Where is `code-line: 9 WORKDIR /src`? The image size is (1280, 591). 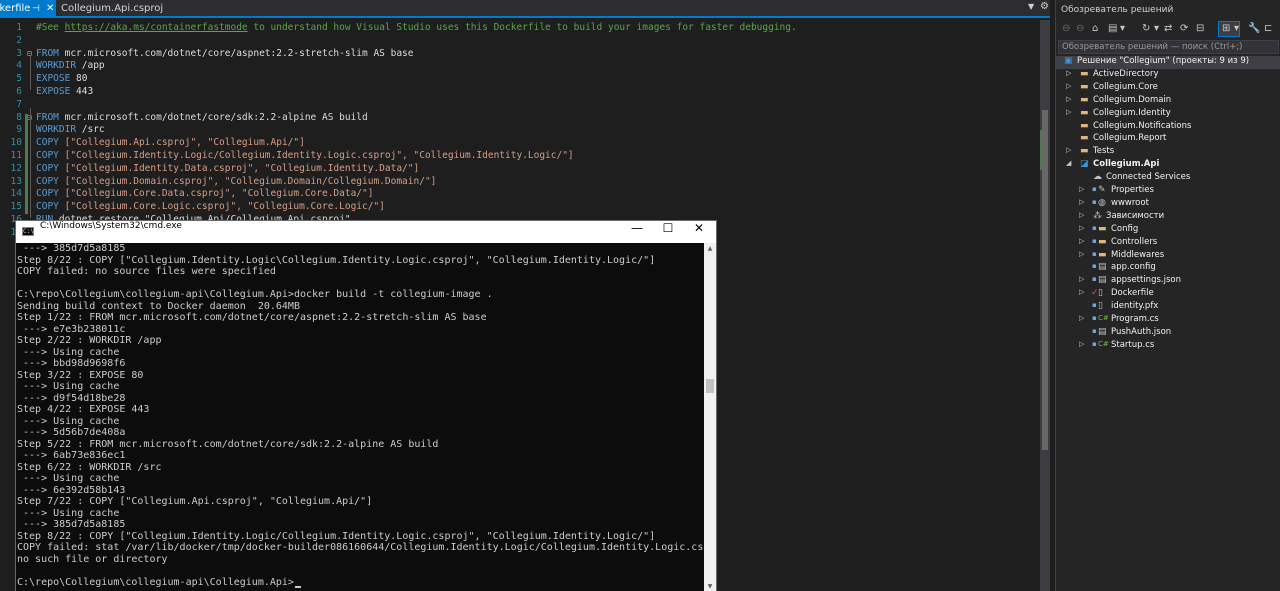
code-line: 9 WORKDIR /src is located at coordinates (520, 130).